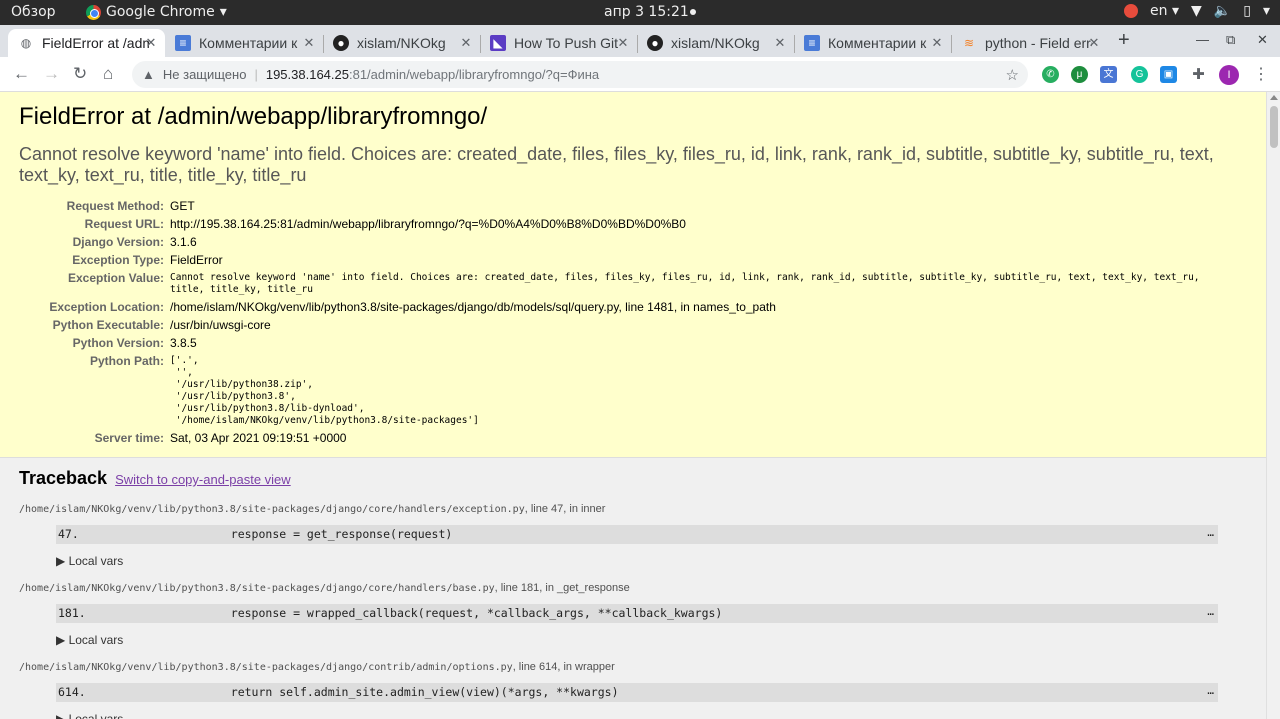 This screenshot has width=1280, height=719. What do you see at coordinates (1164, 11) in the screenshot?
I see `language-indicator: en ▾` at bounding box center [1164, 11].